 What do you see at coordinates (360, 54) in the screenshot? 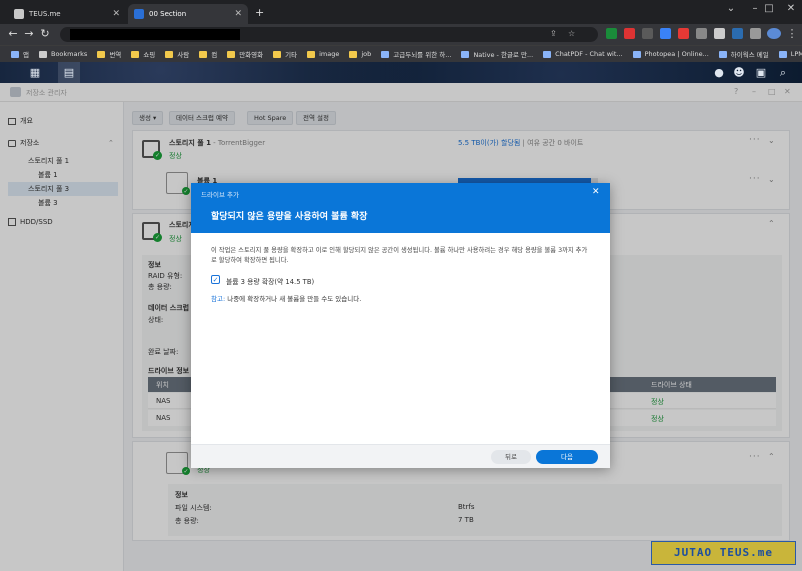
I see `bookmark-item: job` at bounding box center [360, 54].